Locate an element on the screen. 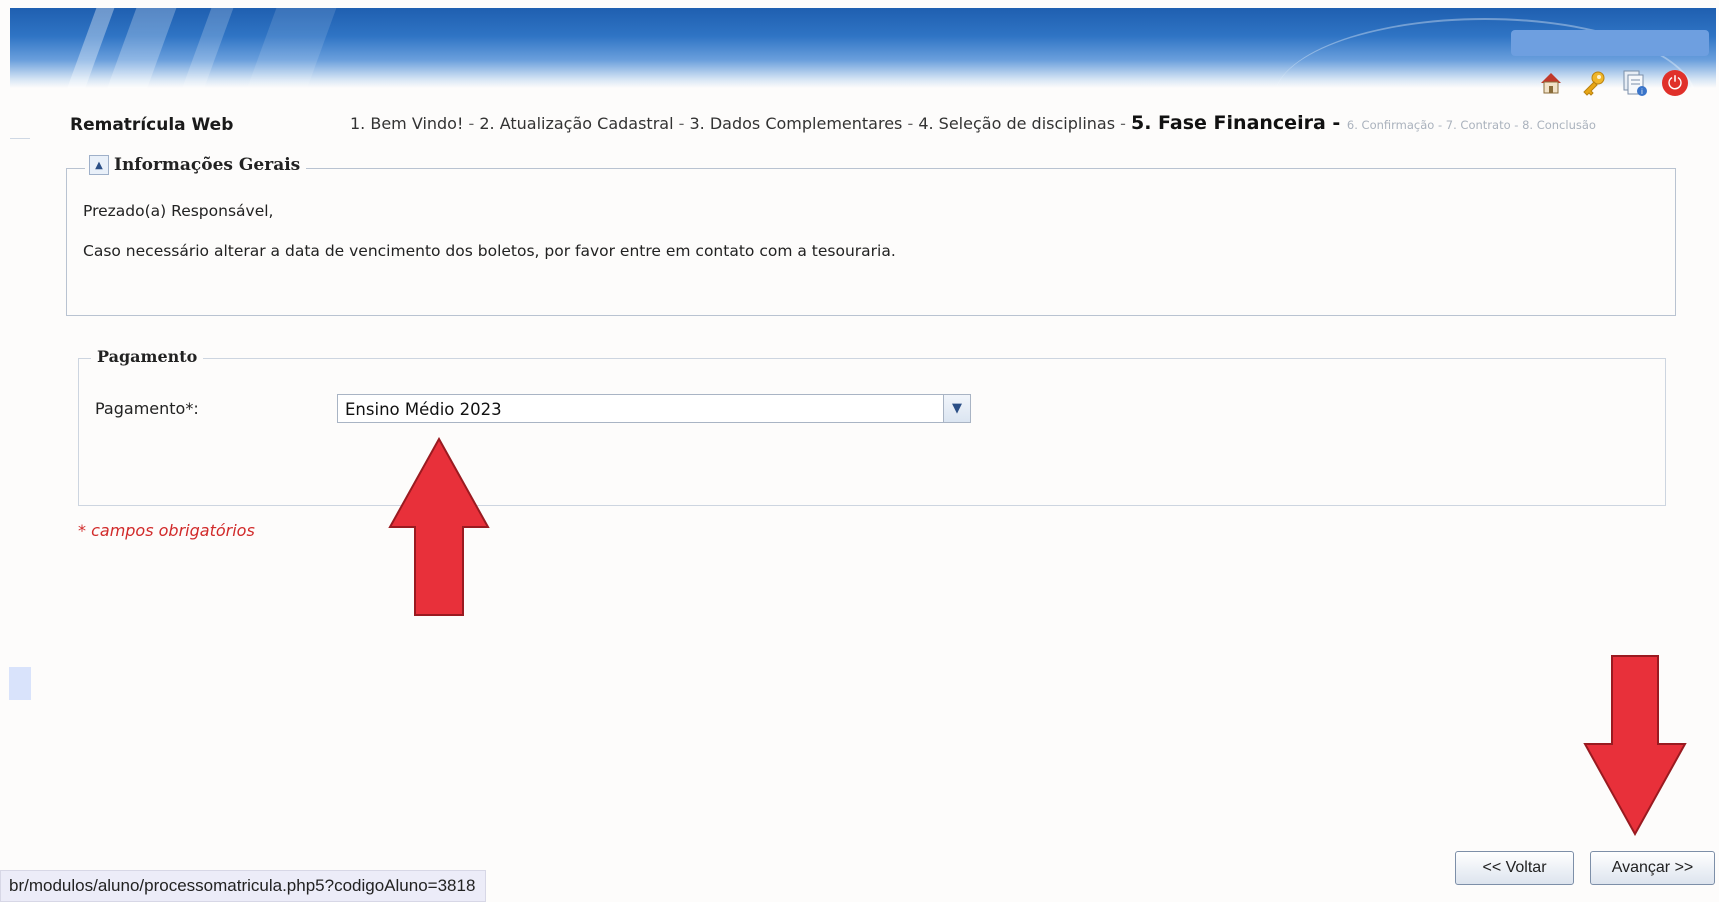 The width and height of the screenshot is (1719, 902). required-fields-note: * campos obrigatórios is located at coordinates (166, 530).